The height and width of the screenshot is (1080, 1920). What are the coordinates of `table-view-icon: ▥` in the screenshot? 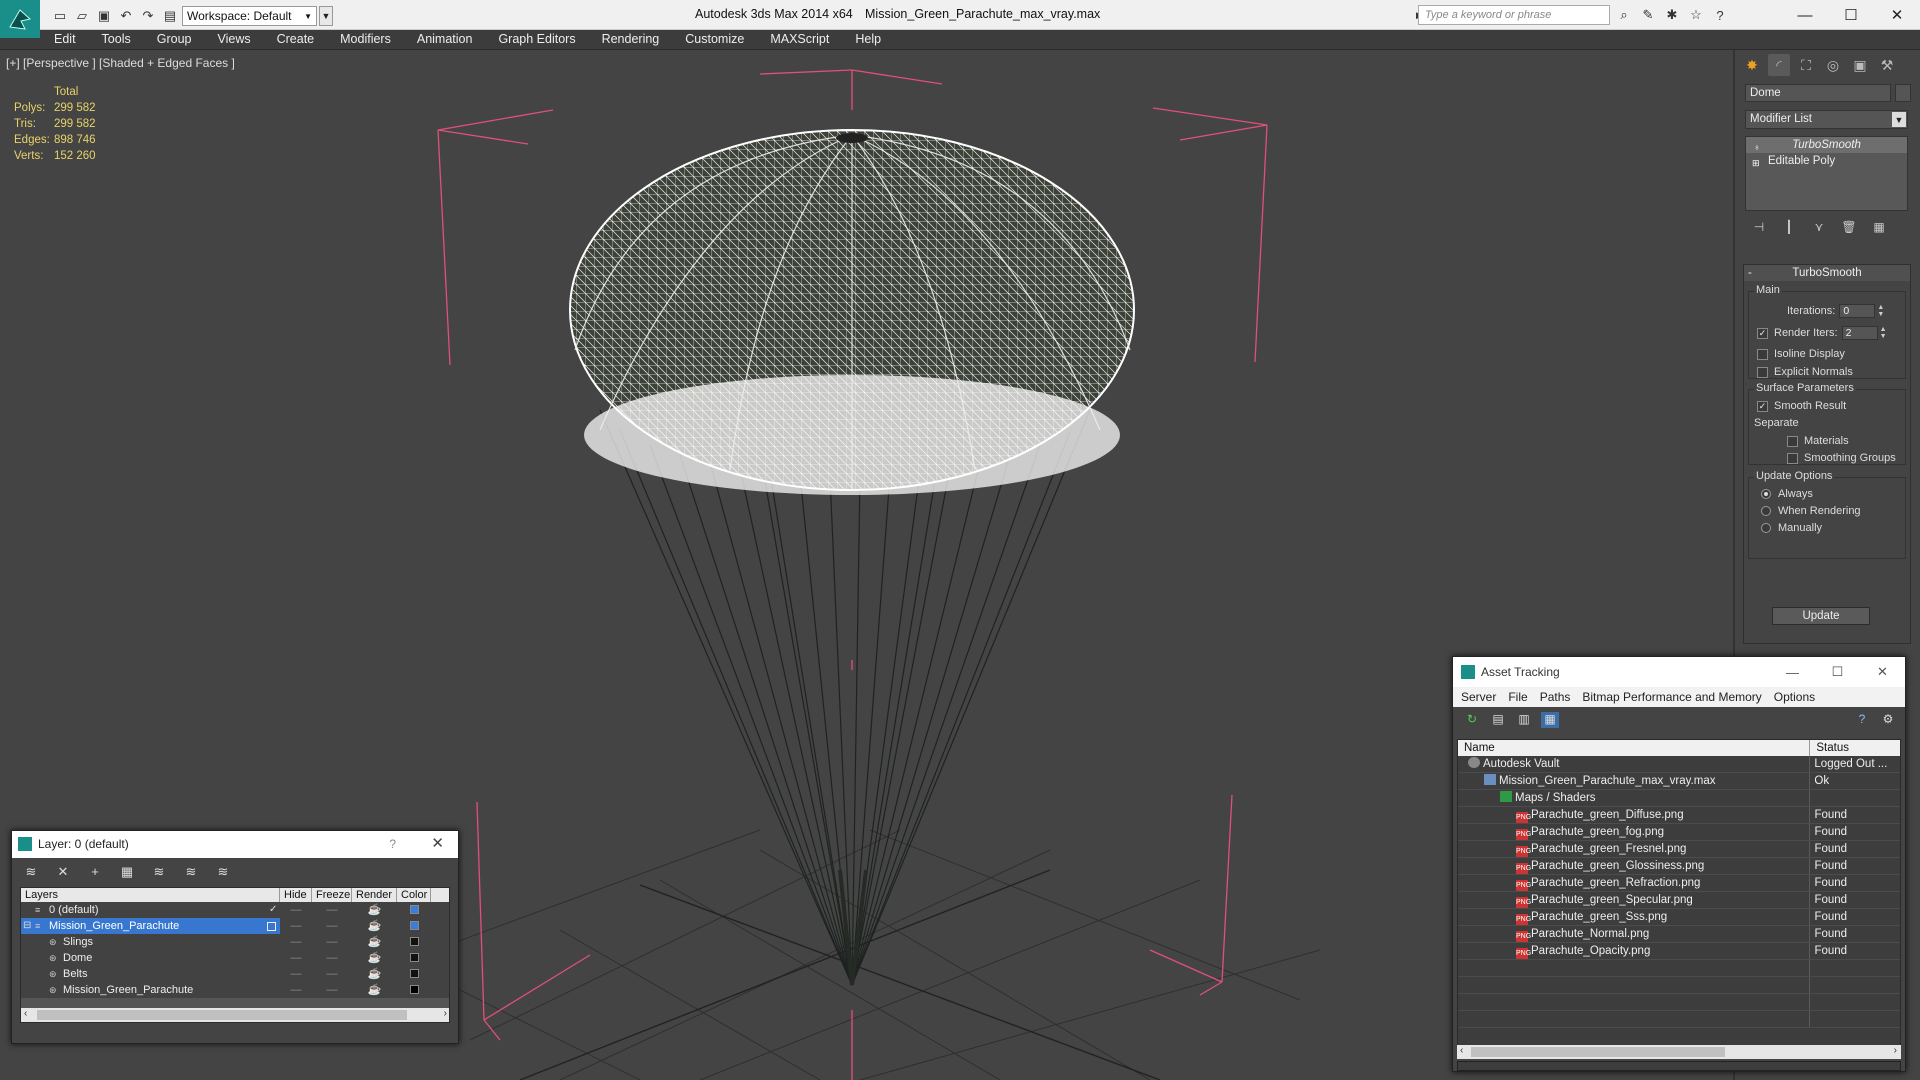 It's located at (1524, 720).